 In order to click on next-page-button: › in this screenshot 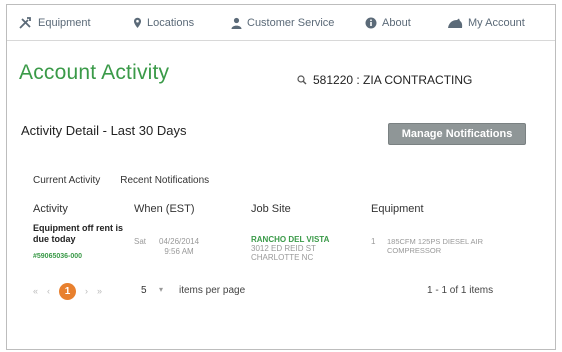, I will do `click(86, 291)`.